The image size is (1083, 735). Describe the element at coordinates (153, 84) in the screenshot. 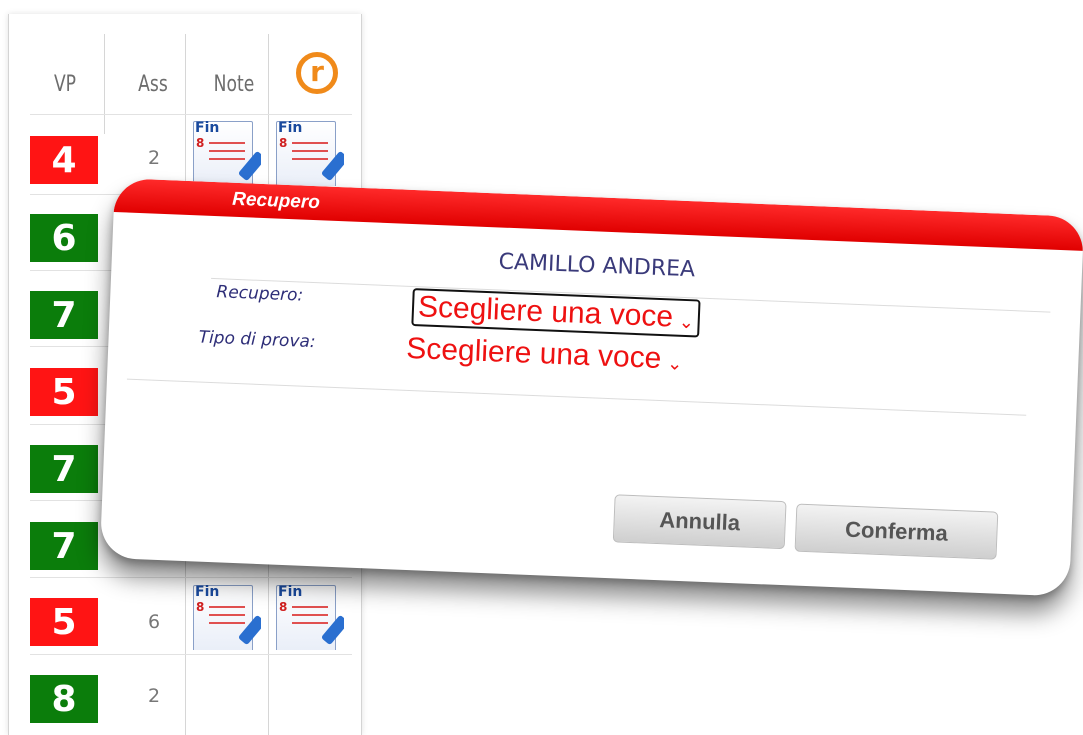

I see `column-header-ass: Ass` at that location.